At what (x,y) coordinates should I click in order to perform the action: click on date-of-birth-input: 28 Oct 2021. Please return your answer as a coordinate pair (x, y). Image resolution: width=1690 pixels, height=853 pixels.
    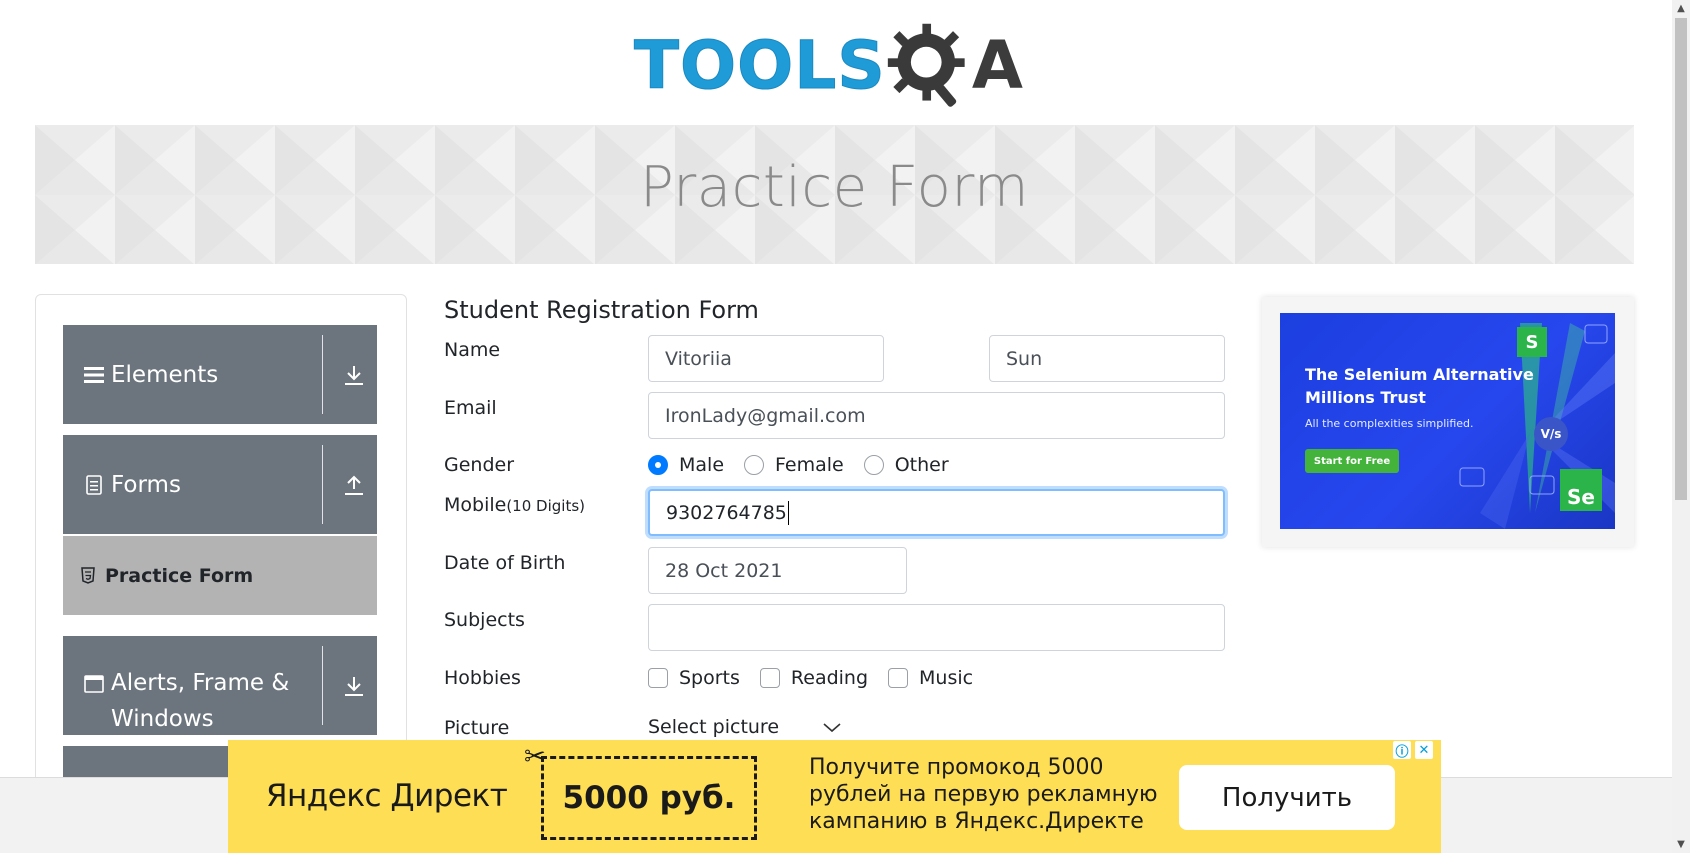
    Looking at the image, I should click on (777, 570).